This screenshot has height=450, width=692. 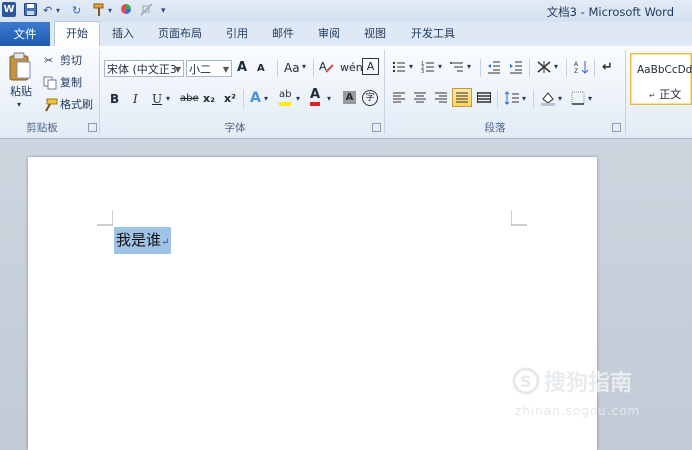 I want to click on copy-button: 复制, so click(x=71, y=83).